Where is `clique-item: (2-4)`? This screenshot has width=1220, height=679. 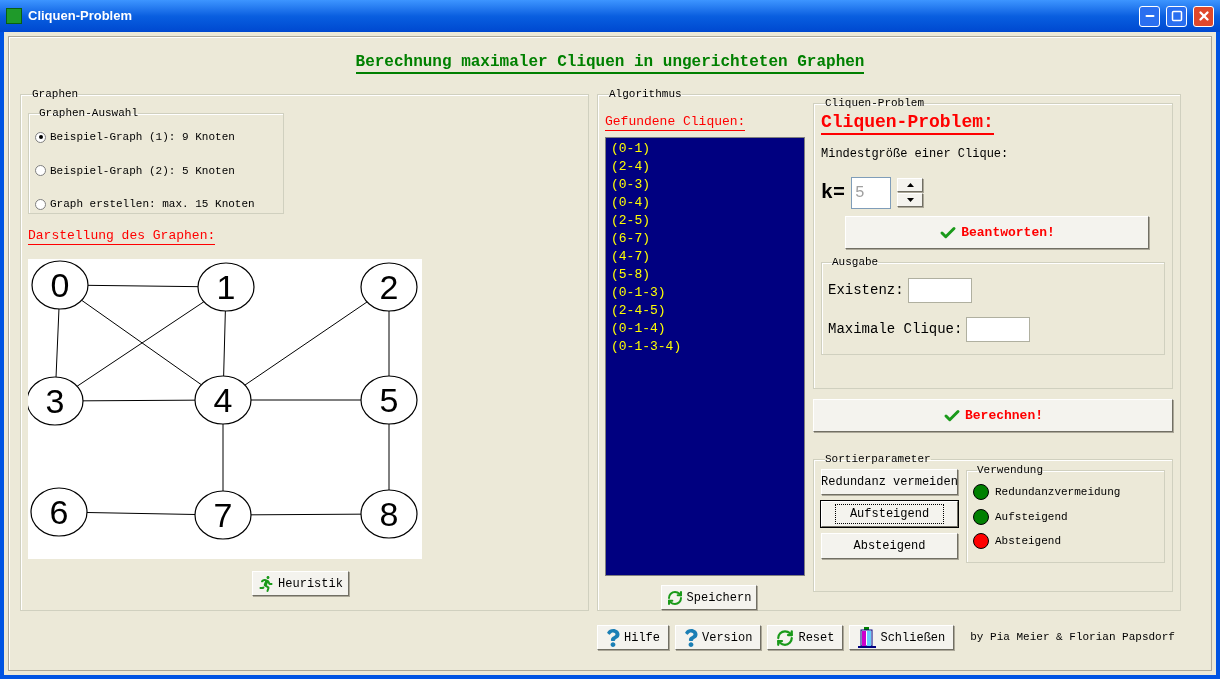 clique-item: (2-4) is located at coordinates (630, 167).